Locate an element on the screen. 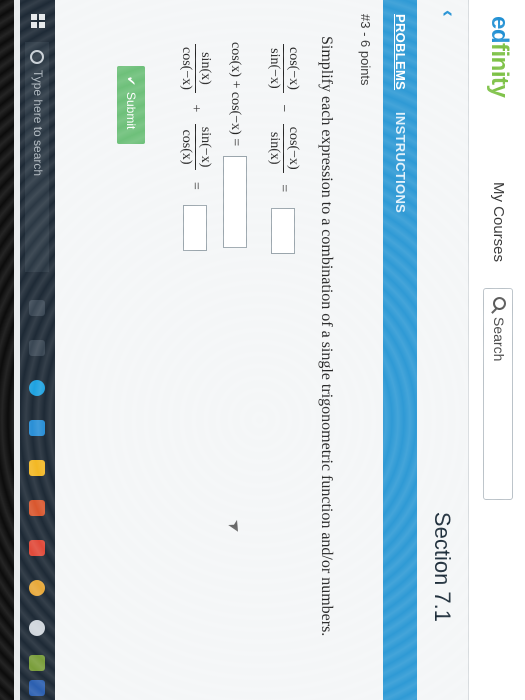  tab-problems: PROBLEMS is located at coordinates (400, 52).